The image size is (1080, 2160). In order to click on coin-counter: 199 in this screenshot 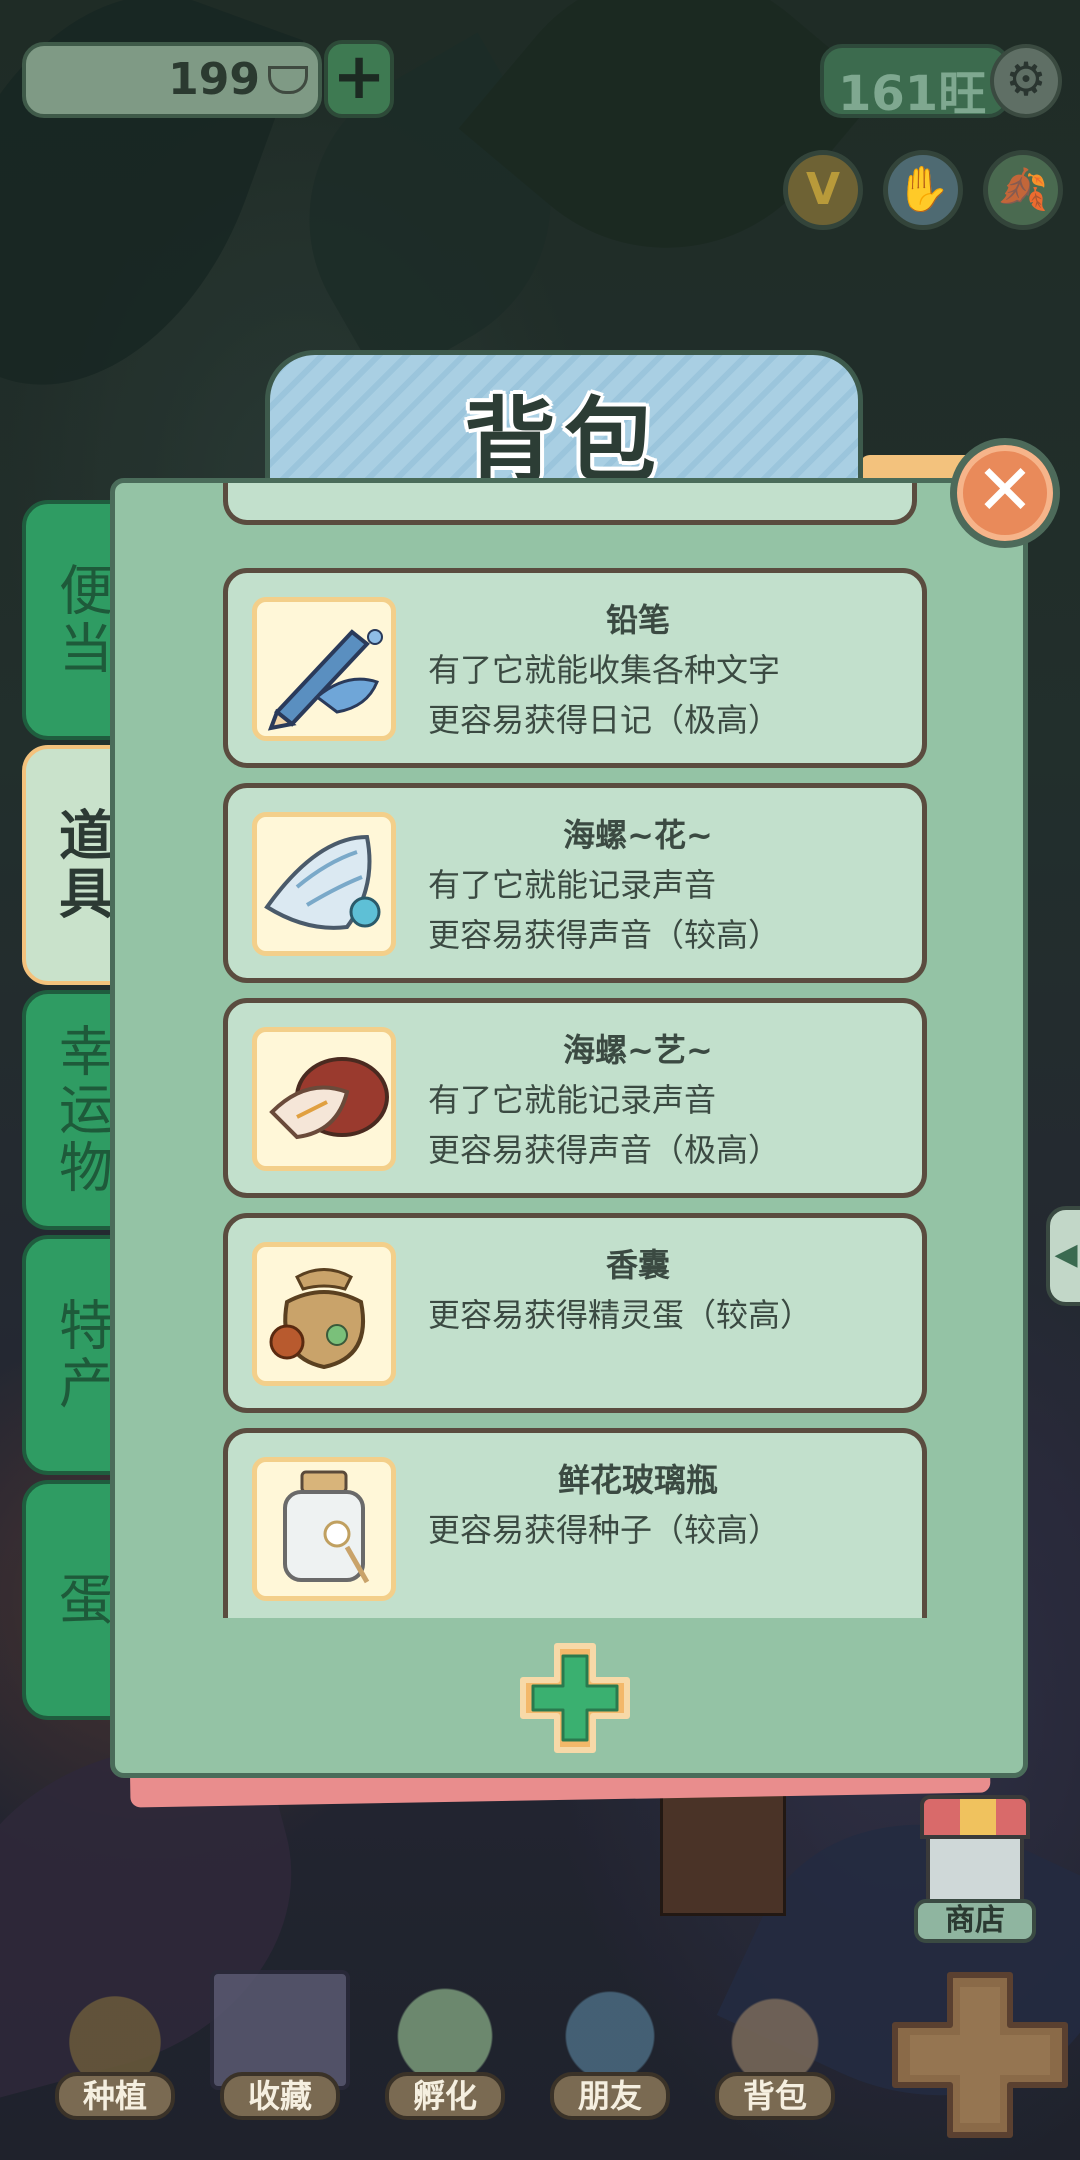, I will do `click(172, 80)`.